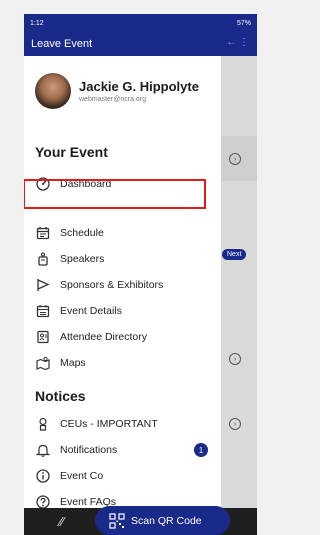 The height and width of the screenshot is (535, 320). I want to click on section-notices: Notices, so click(60, 396).